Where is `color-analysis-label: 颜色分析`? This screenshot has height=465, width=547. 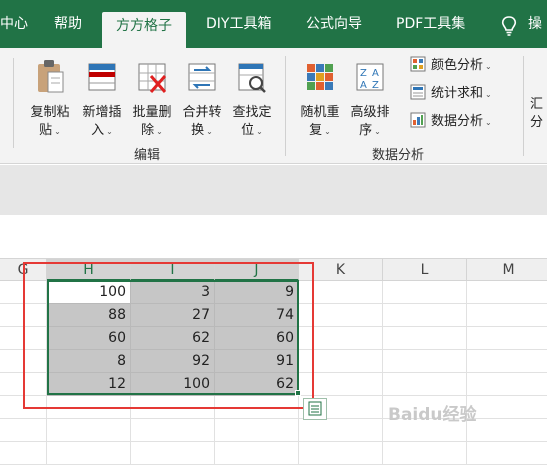 color-analysis-label: 颜色分析 is located at coordinates (457, 65).